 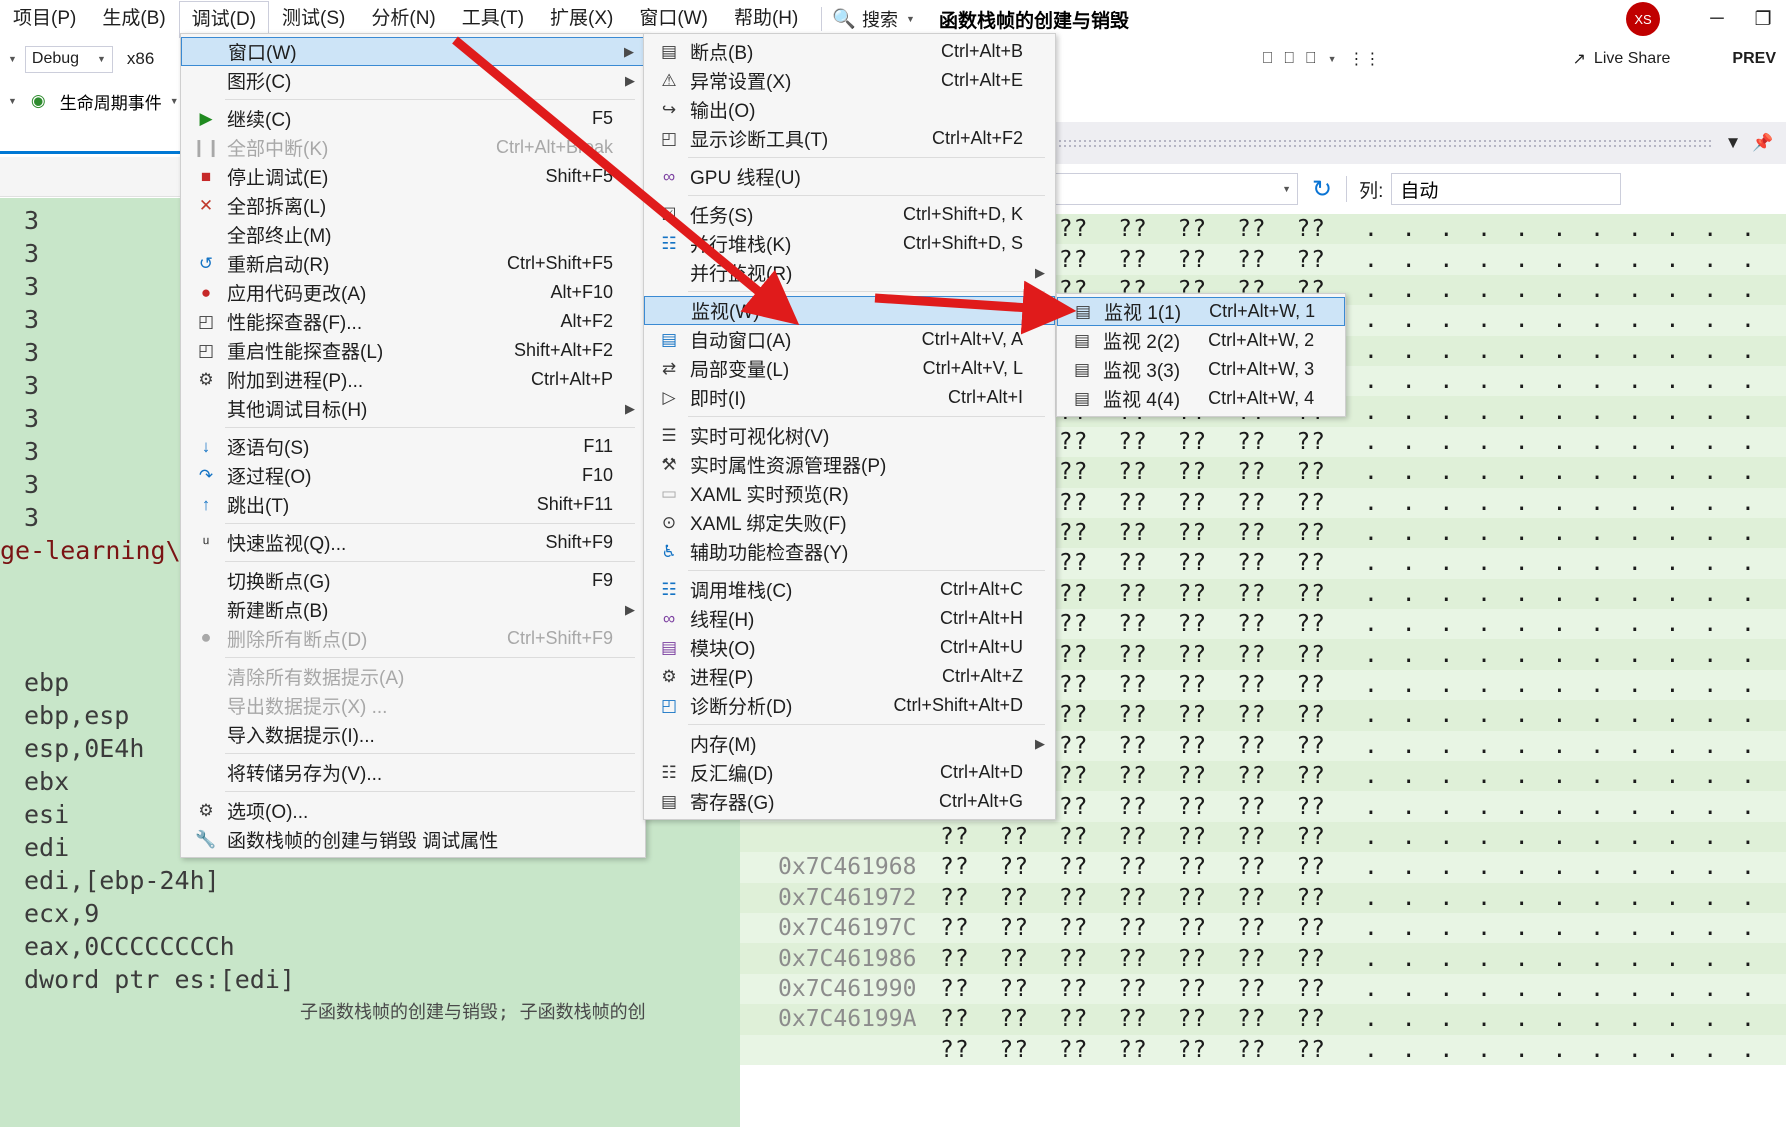 I want to click on window-submenu-item: ☷ 调用堆栈(C) Ctrl+Alt+C, so click(x=849, y=589).